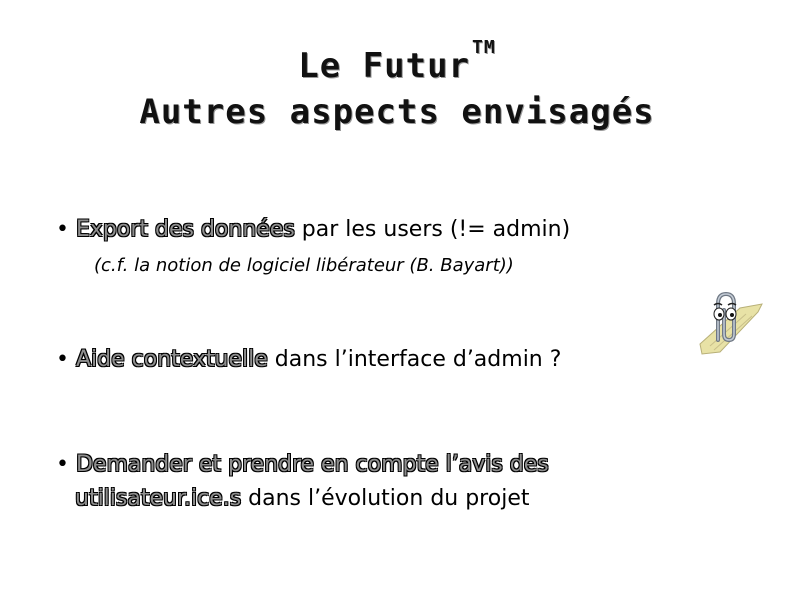 This screenshot has width=794, height=595. Describe the element at coordinates (158, 498) in the screenshot. I see `bullet-highlight: utilisateur.ice.s` at that location.